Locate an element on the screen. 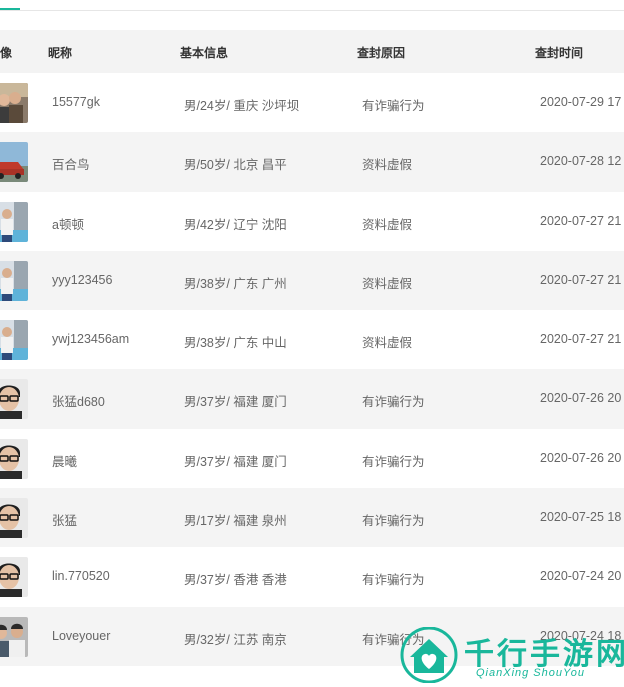 The image size is (624, 687). nickname-cell: lin.770520 is located at coordinates (81, 576).